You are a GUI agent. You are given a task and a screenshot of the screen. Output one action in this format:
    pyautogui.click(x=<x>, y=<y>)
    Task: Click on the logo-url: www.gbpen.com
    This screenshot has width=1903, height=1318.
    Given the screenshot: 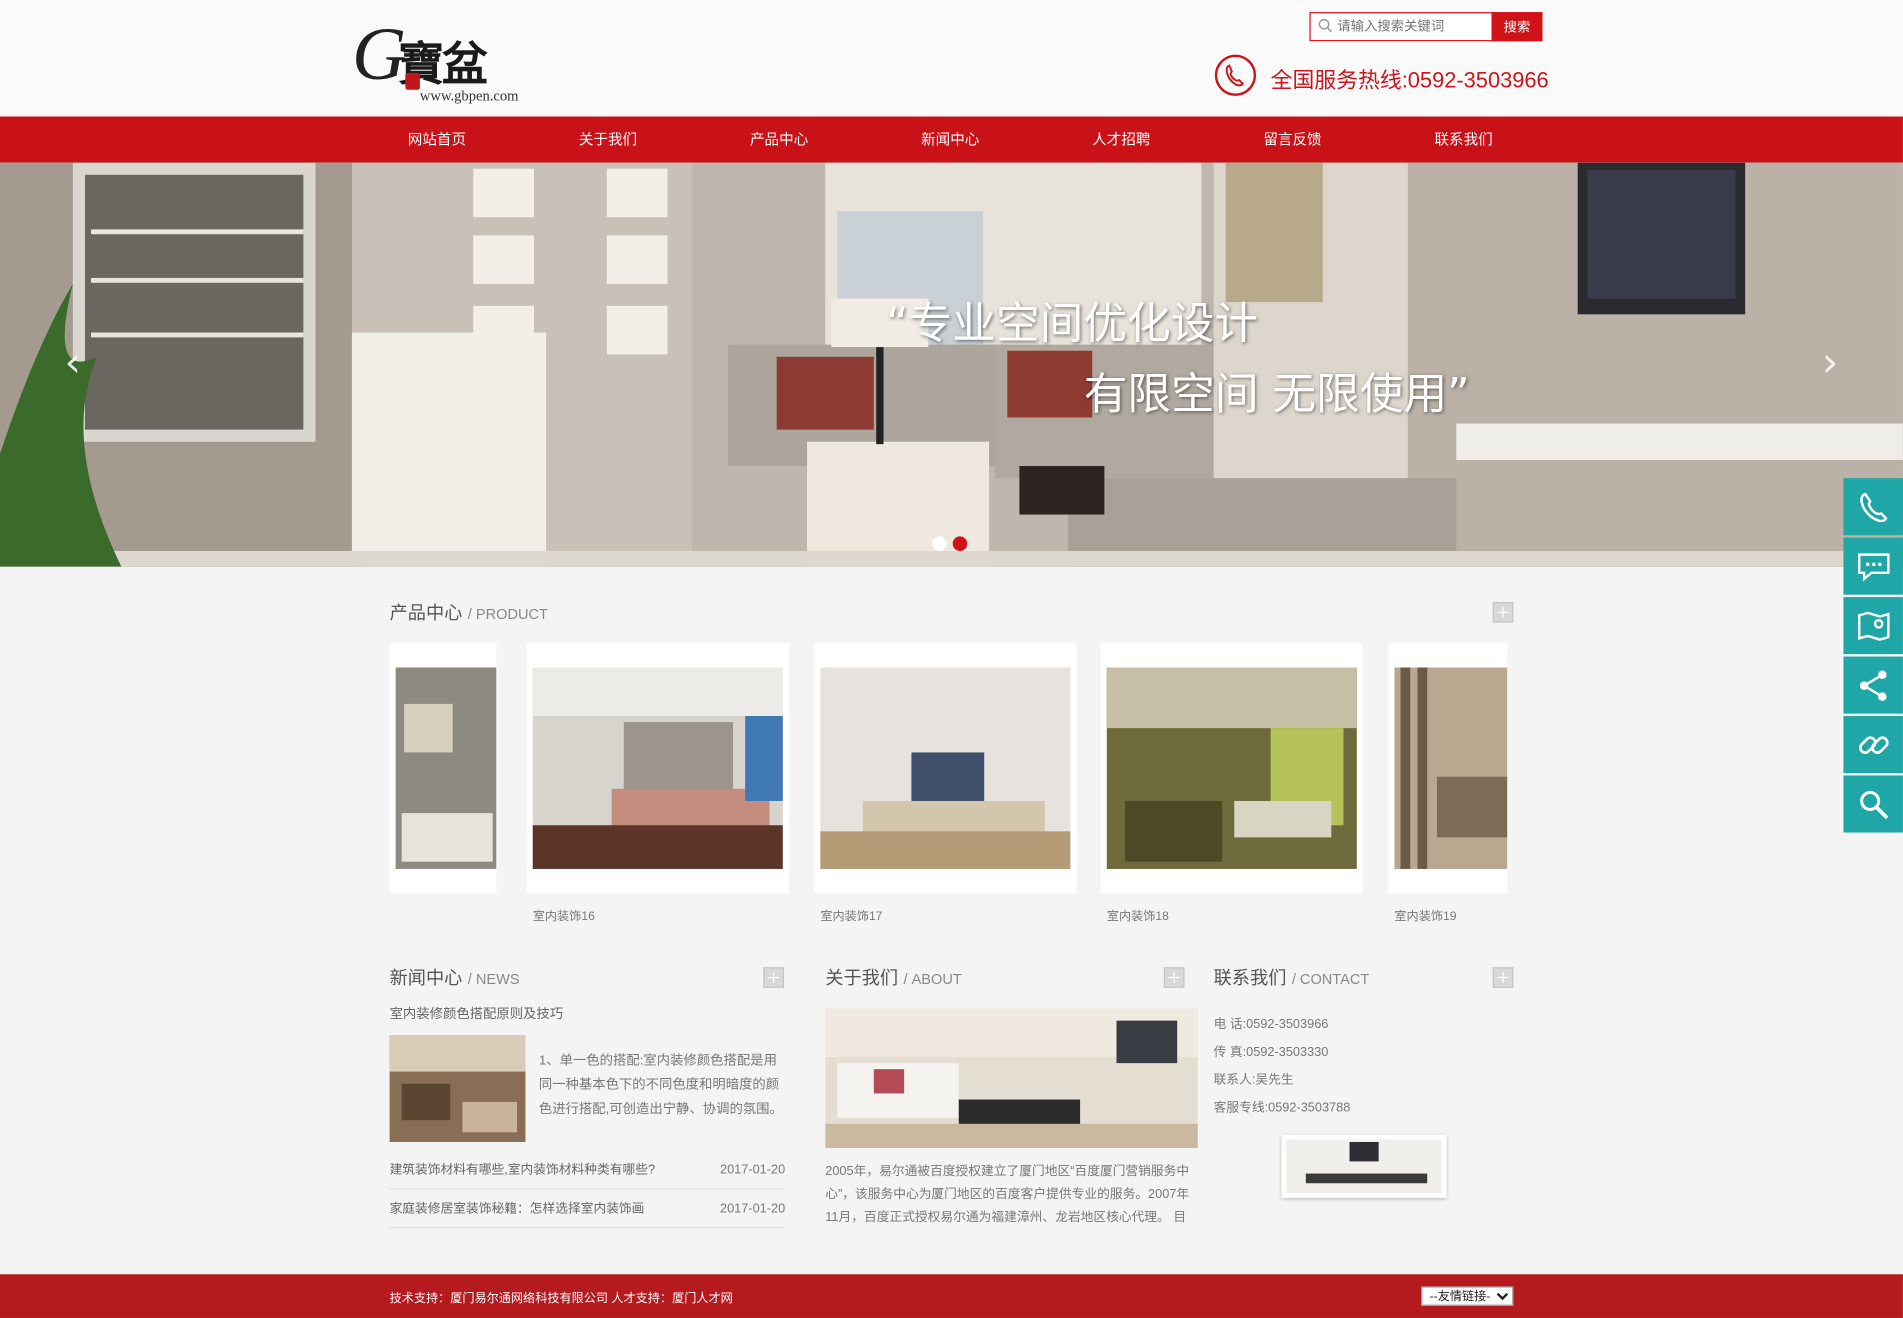 What is the action you would take?
    pyautogui.click(x=469, y=96)
    